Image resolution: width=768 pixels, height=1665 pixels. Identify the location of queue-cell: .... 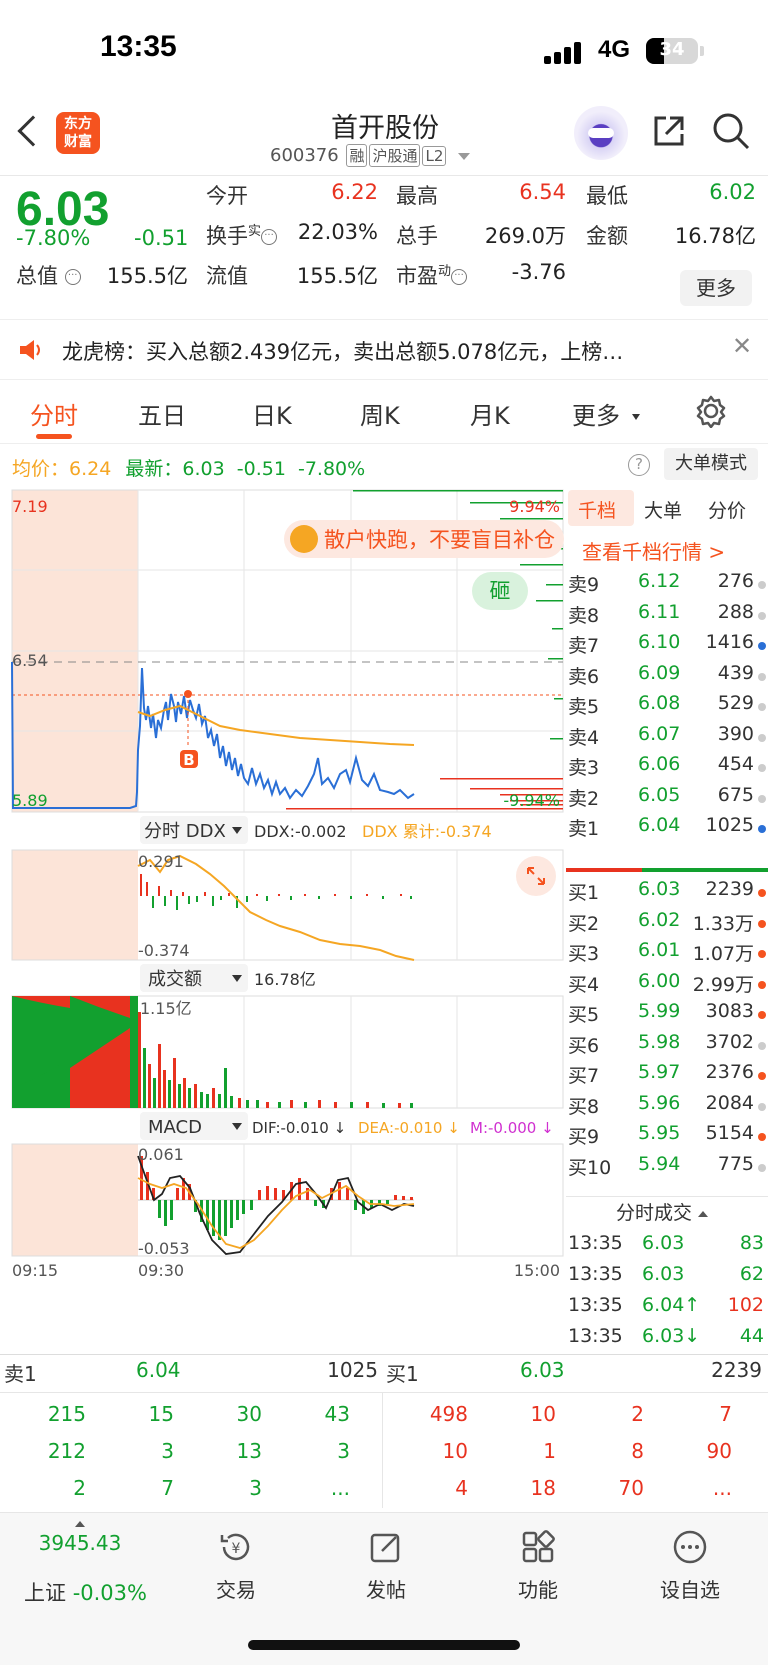
(340, 1488).